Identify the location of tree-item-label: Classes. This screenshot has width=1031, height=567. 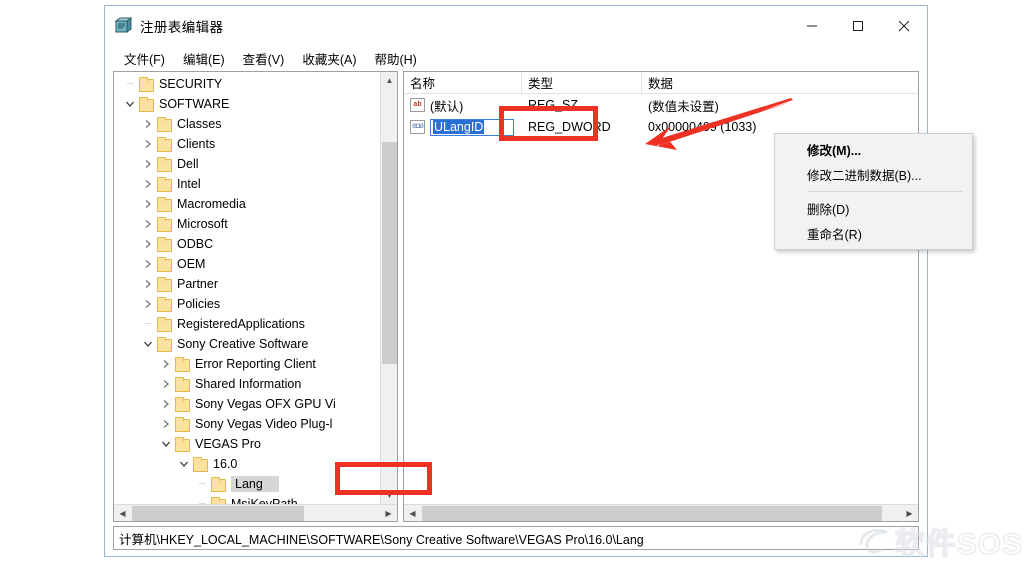
(199, 124).